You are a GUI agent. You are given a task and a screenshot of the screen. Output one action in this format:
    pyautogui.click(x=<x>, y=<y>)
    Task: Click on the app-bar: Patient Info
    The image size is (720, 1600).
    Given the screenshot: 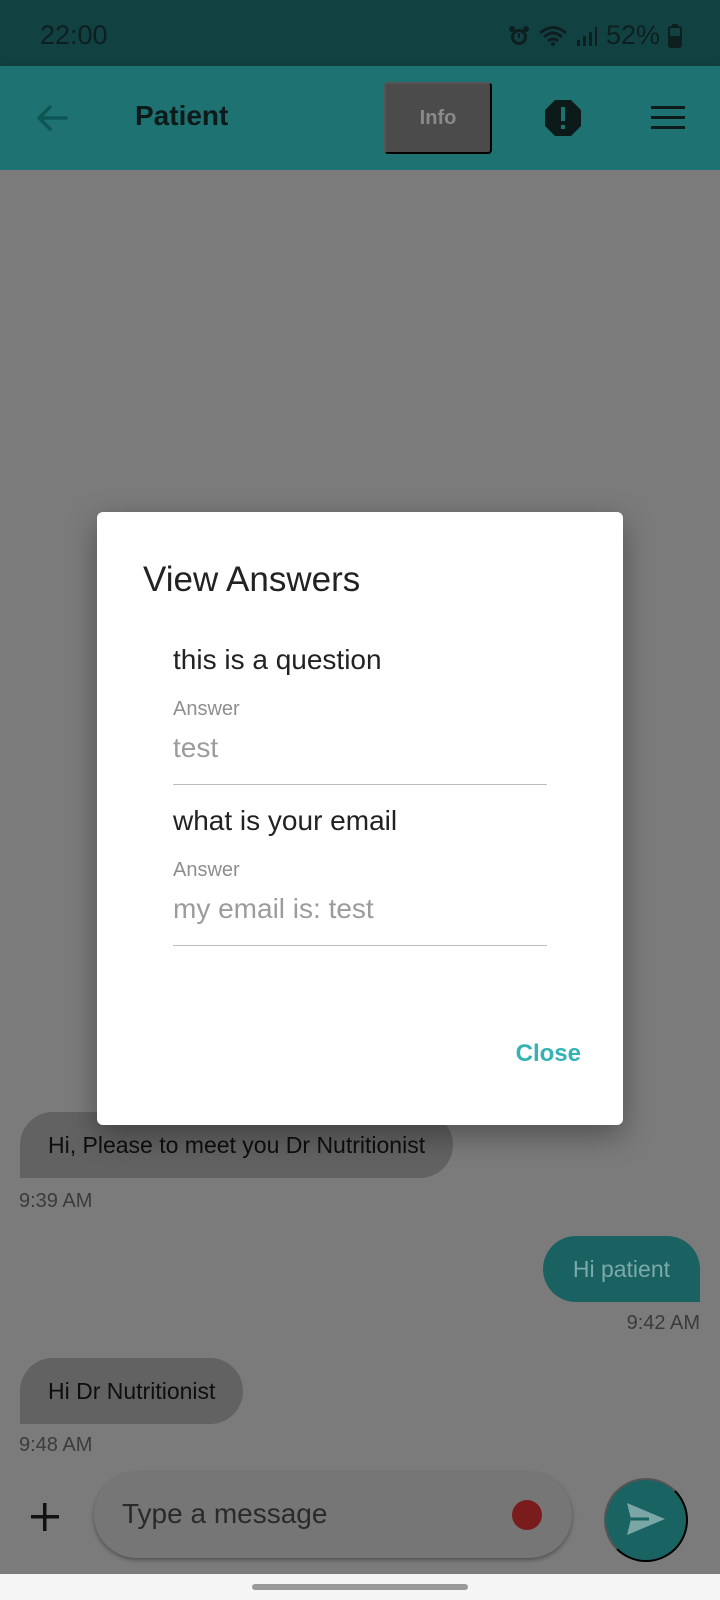 What is the action you would take?
    pyautogui.click(x=360, y=118)
    